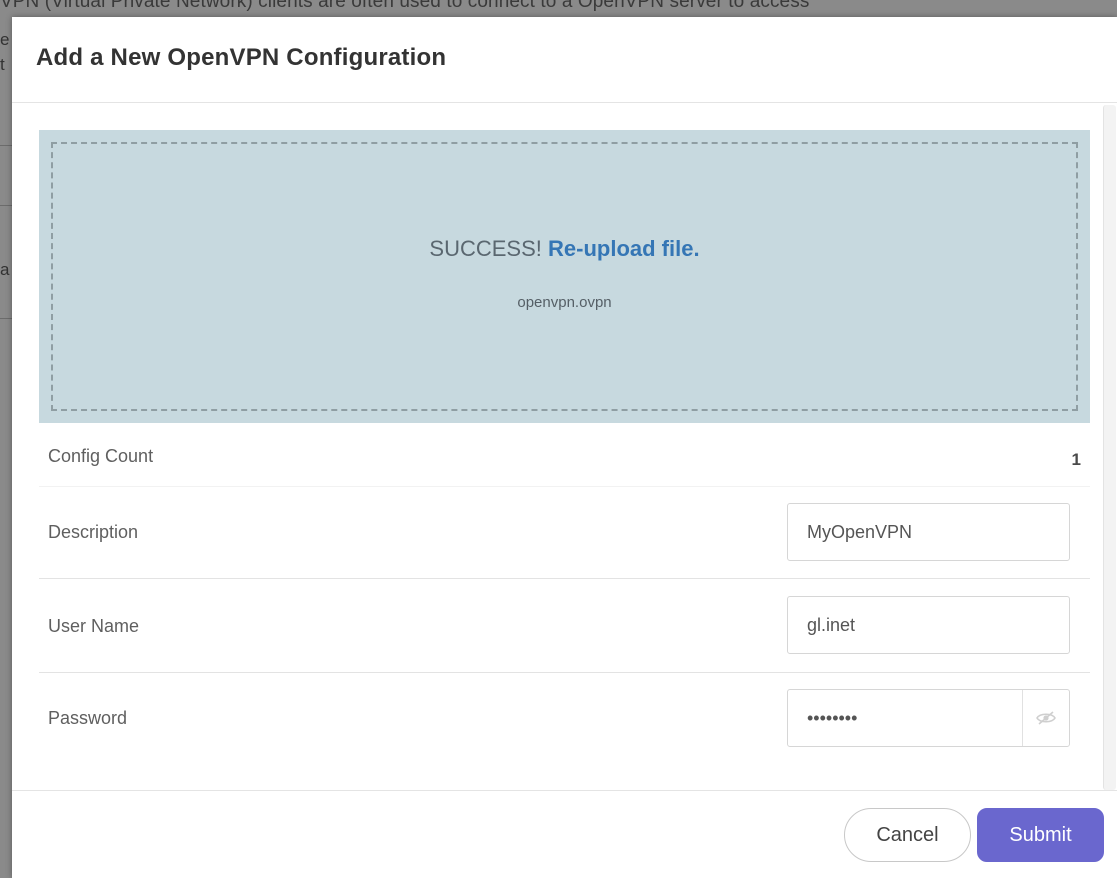 The image size is (1117, 878). What do you see at coordinates (564, 533) in the screenshot?
I see `description-row: Description` at bounding box center [564, 533].